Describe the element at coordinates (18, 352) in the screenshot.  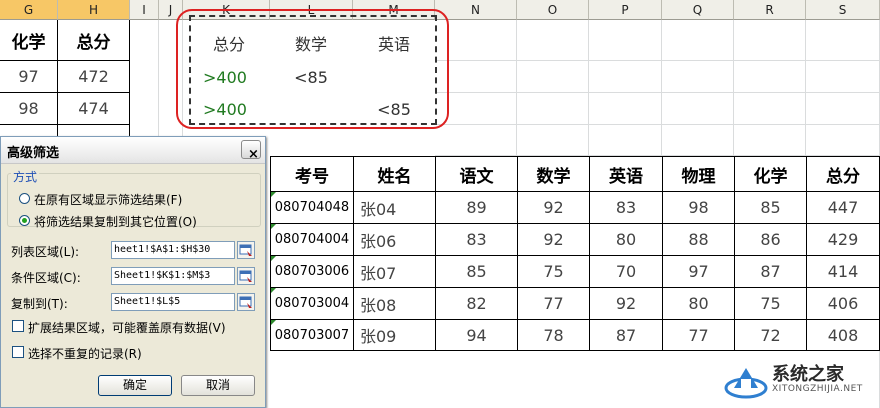
I see `unique-records-checkbox` at that location.